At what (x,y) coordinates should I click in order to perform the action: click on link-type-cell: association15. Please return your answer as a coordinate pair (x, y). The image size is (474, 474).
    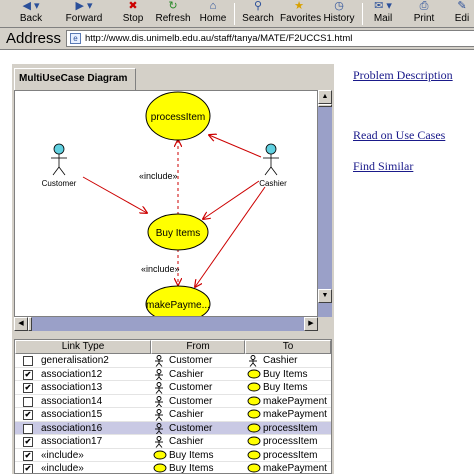
    Looking at the image, I should click on (72, 414).